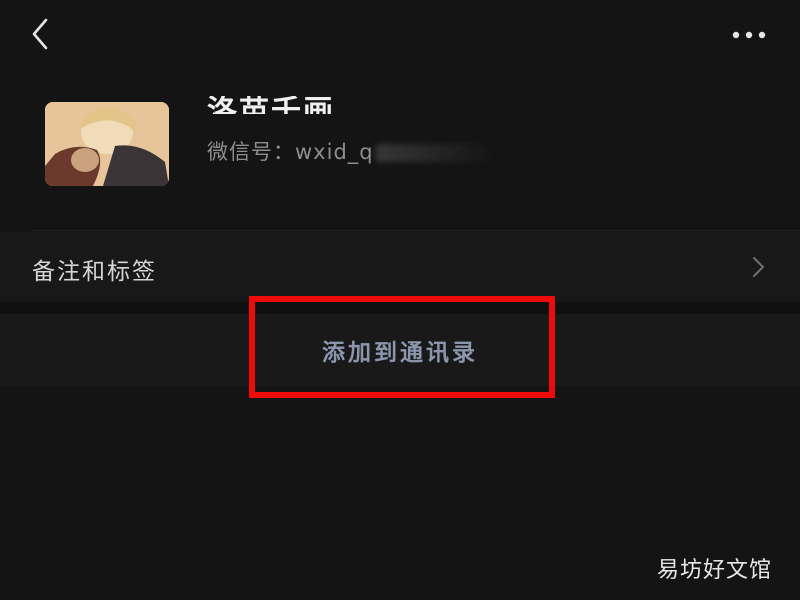  Describe the element at coordinates (400, 267) in the screenshot. I see `remark-and-tags-row: 备注和标签` at that location.